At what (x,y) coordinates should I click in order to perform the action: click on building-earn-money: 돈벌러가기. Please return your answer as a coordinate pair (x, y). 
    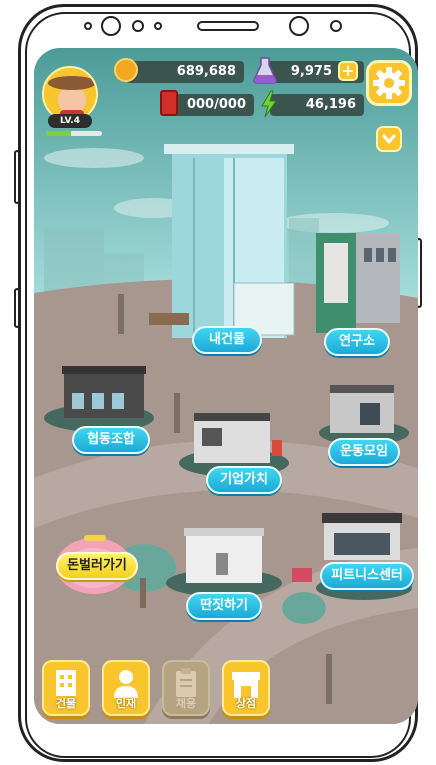
    Looking at the image, I should click on (97, 566).